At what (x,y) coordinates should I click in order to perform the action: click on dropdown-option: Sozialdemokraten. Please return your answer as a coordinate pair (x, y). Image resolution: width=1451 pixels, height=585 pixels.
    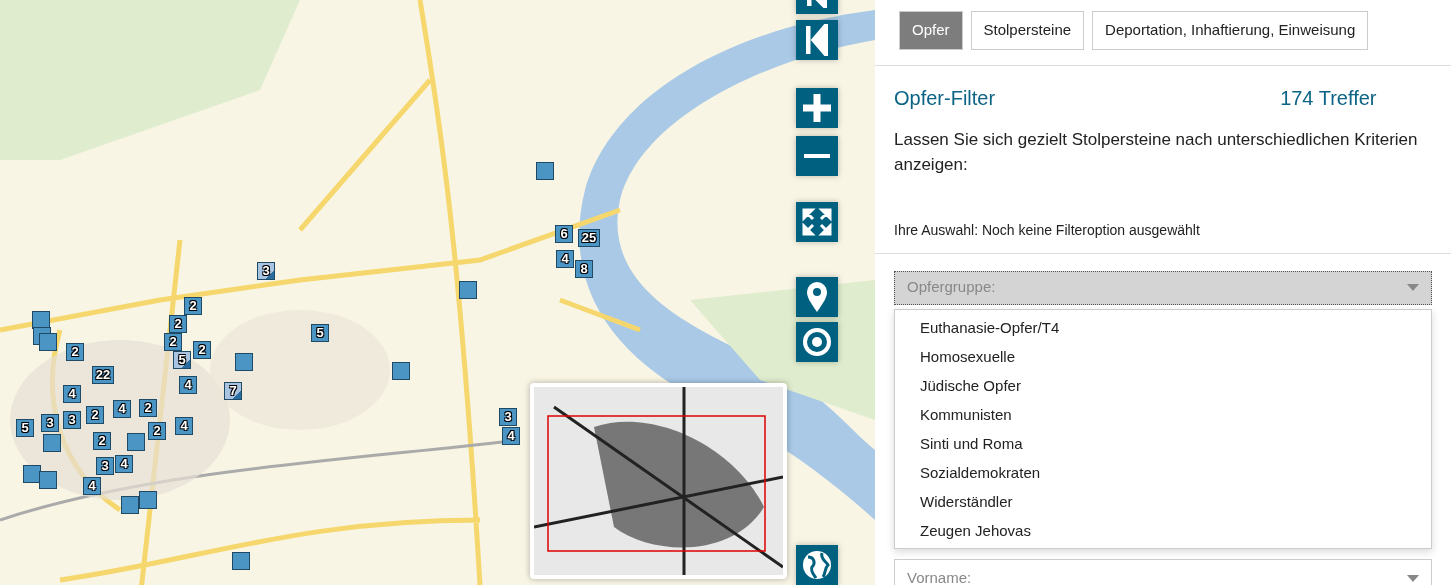
    Looking at the image, I should click on (1163, 472).